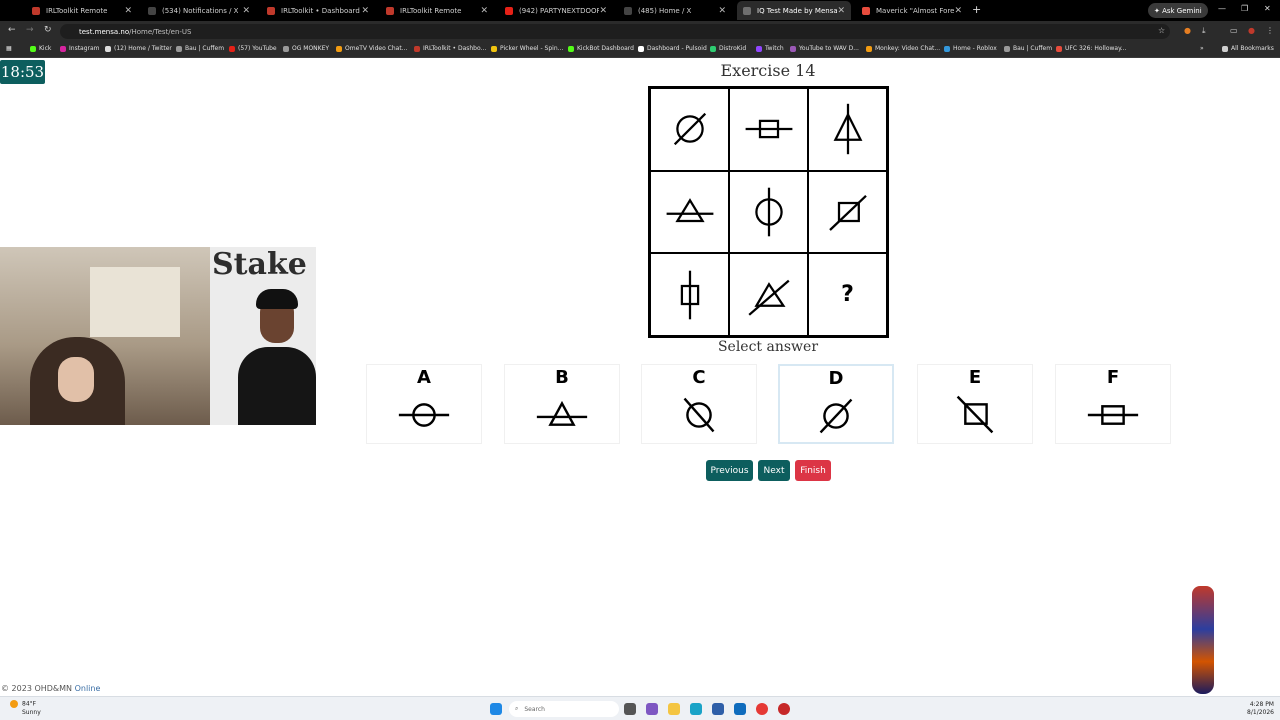 The width and height of the screenshot is (1280, 720). What do you see at coordinates (740, 709) in the screenshot?
I see `mail-icon` at bounding box center [740, 709].